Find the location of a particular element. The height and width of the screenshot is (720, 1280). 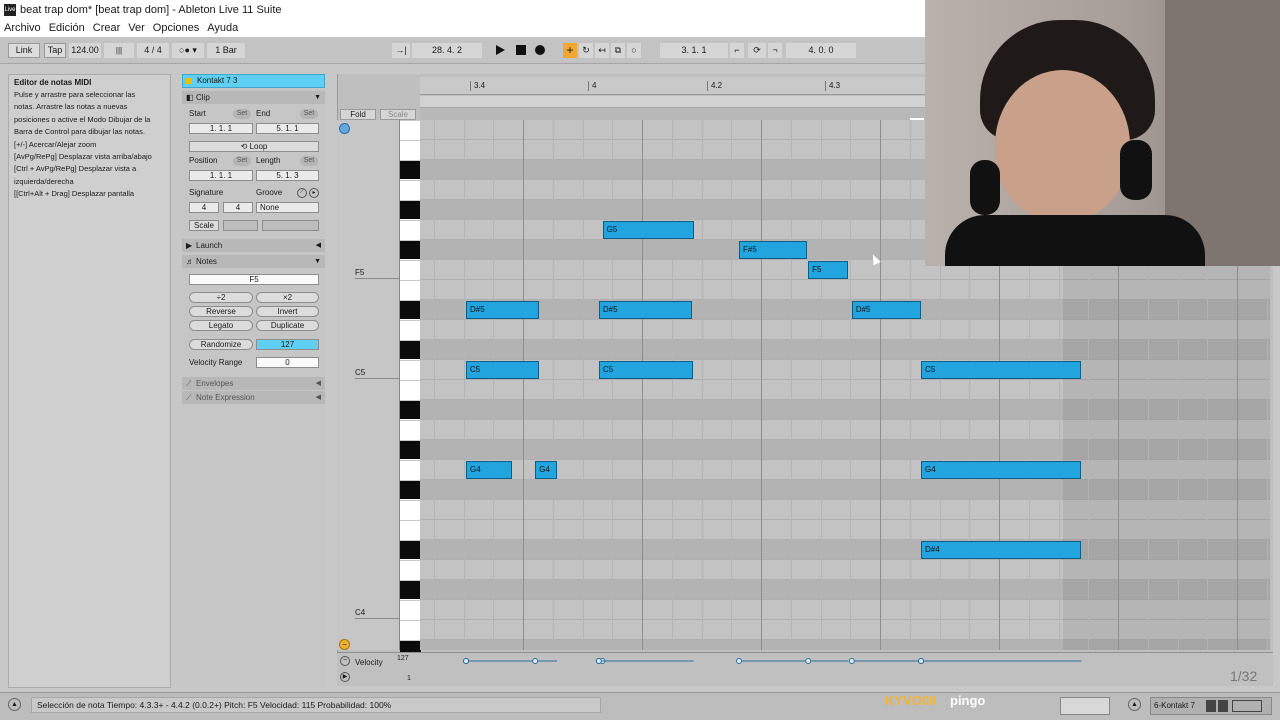

record-icon is located at coordinates (540, 50).